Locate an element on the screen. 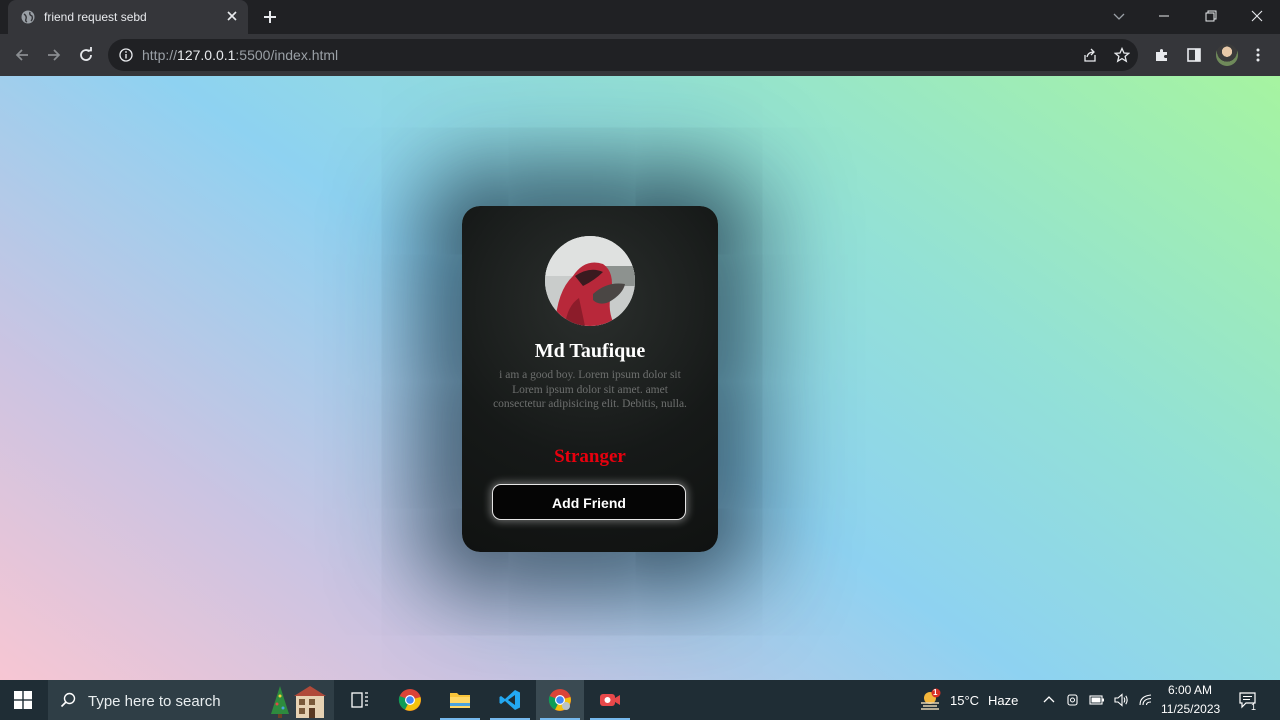  taskbar-screen-recorder is located at coordinates (610, 700).